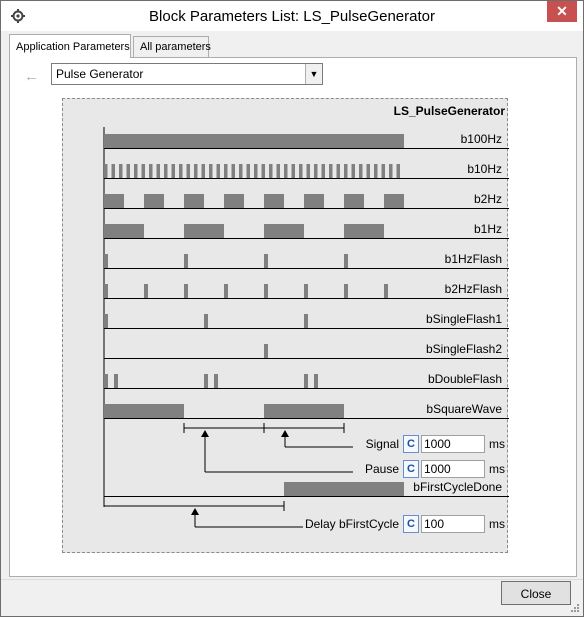 This screenshot has width=584, height=617. What do you see at coordinates (382, 444) in the screenshot?
I see `signal-label: Signal` at bounding box center [382, 444].